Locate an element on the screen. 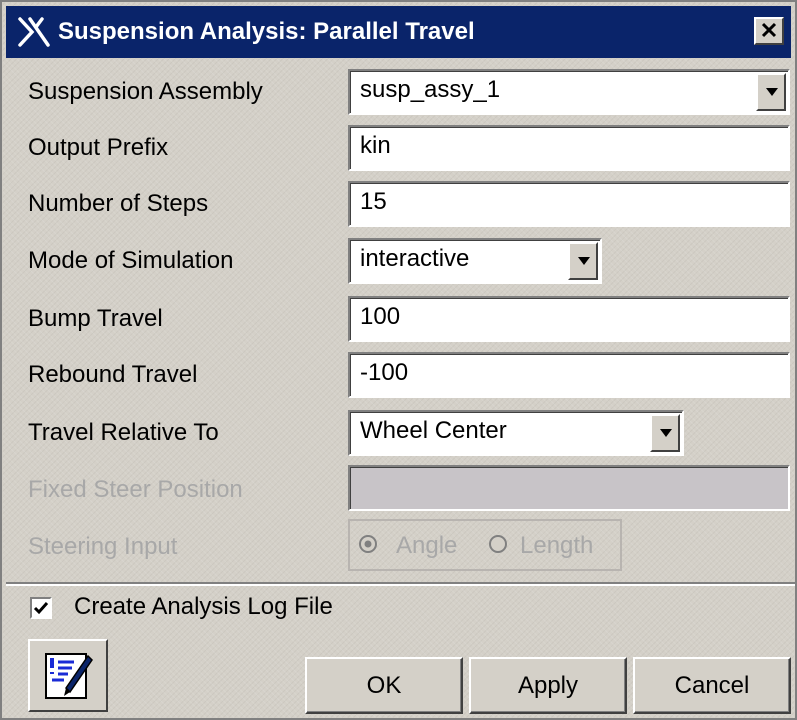 The image size is (797, 720). create-log-file-label: Create Analysis Log File is located at coordinates (203, 606).